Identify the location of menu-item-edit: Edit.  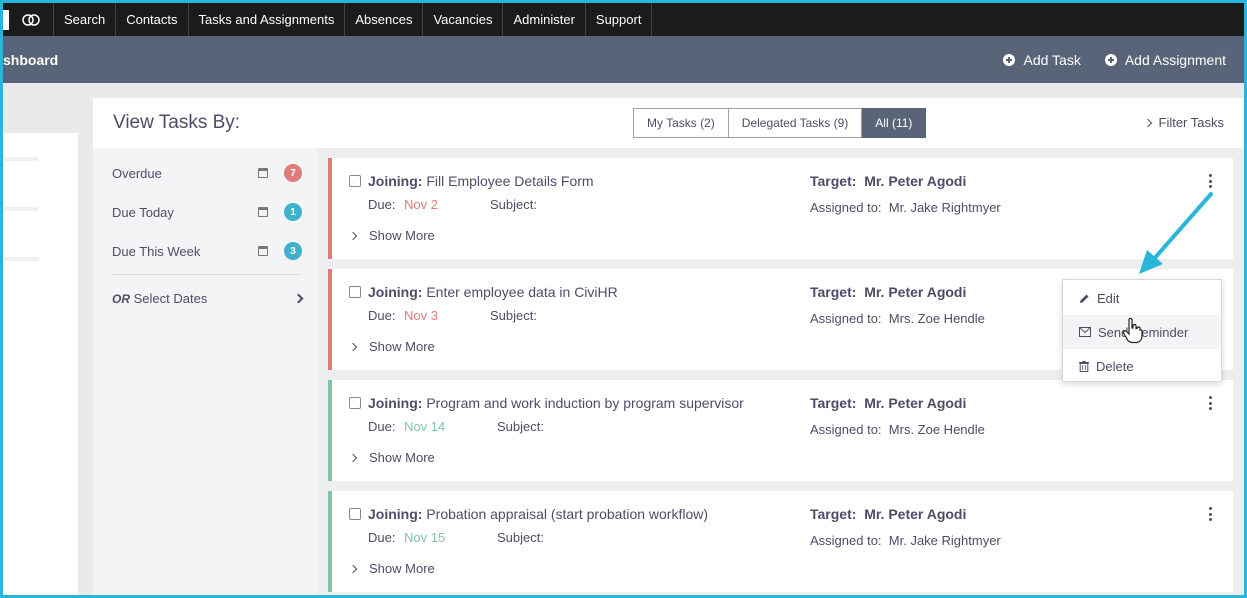
(1142, 298).